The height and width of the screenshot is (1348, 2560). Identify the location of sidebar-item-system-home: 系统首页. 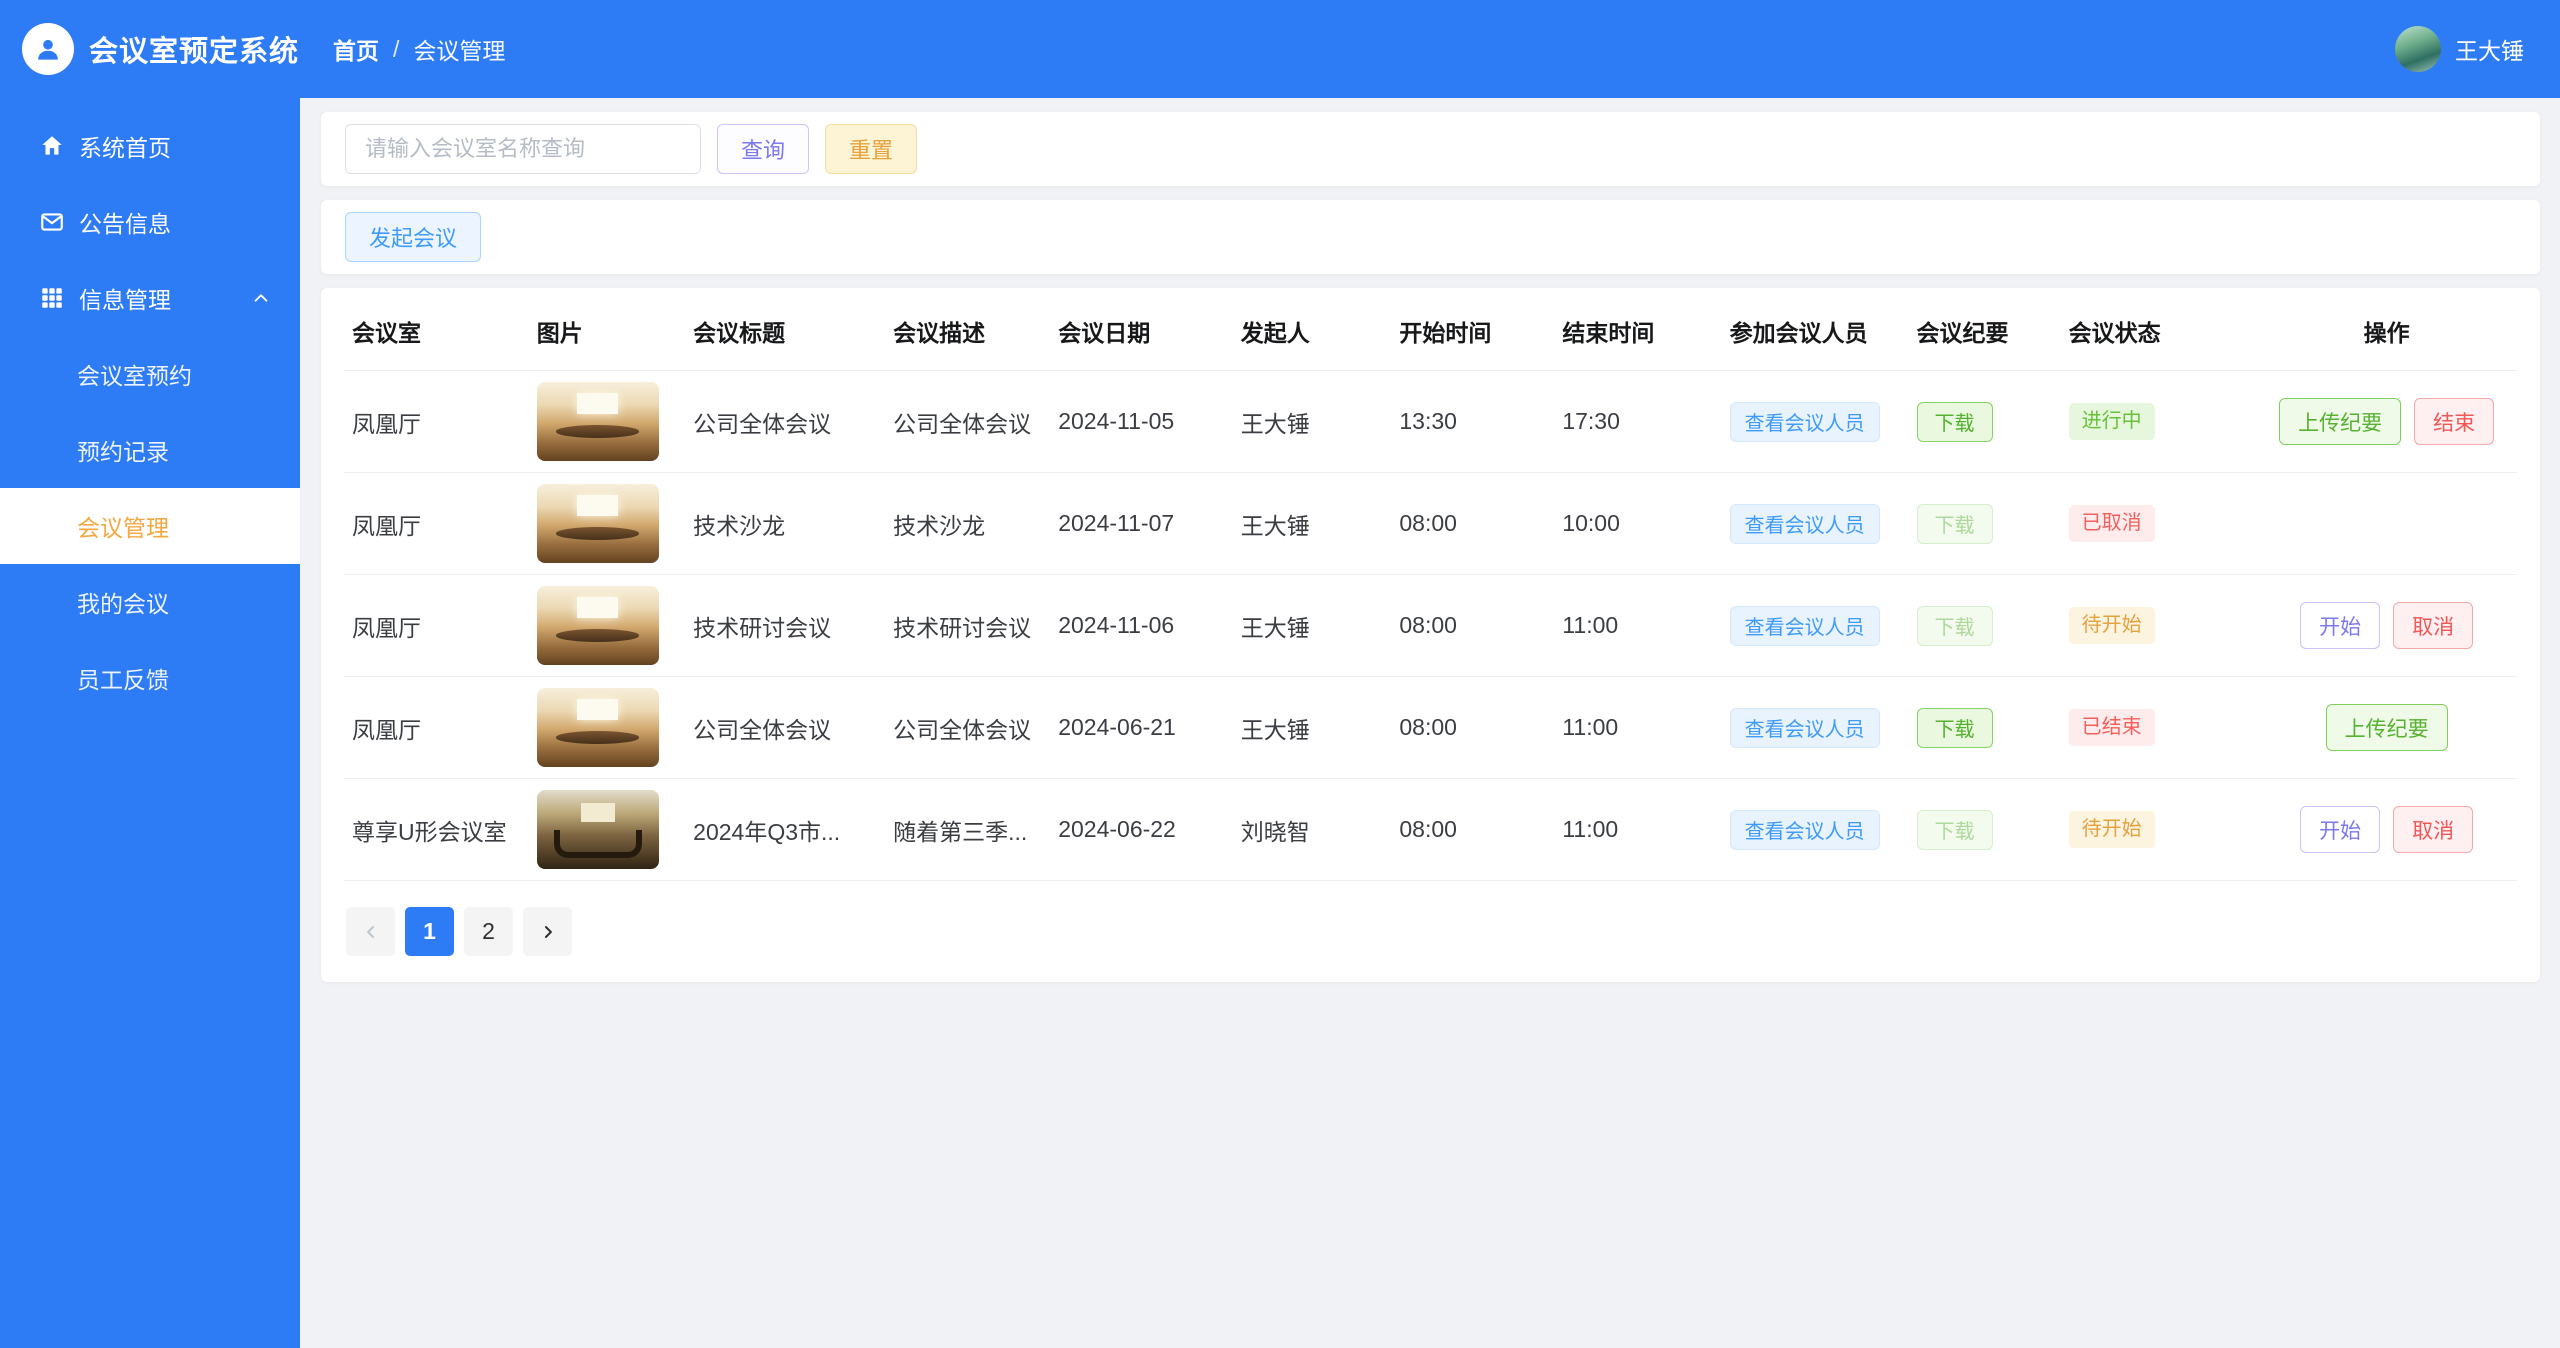
(150, 146).